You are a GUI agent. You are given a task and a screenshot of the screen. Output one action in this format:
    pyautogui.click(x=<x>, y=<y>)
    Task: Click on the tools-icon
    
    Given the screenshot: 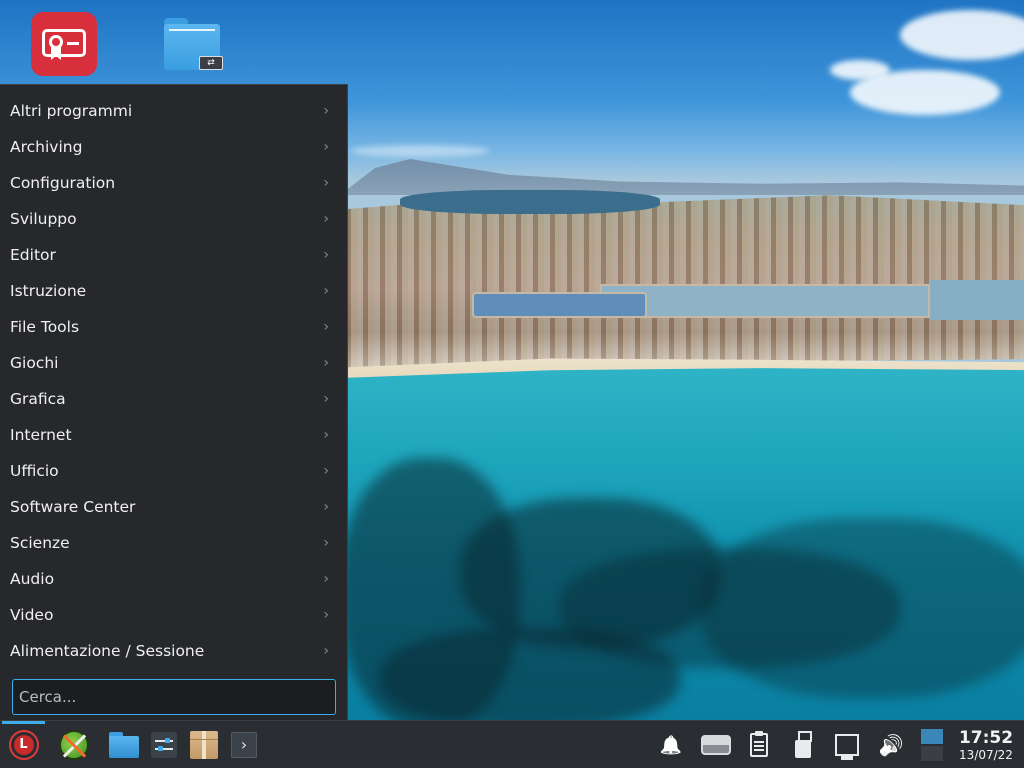 What is the action you would take?
    pyautogui.click(x=74, y=745)
    